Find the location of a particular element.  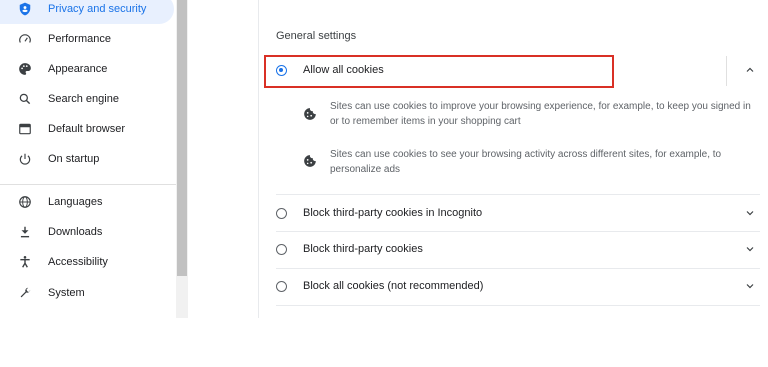

sidebar-item-search-engine: Search engine is located at coordinates (88, 99).